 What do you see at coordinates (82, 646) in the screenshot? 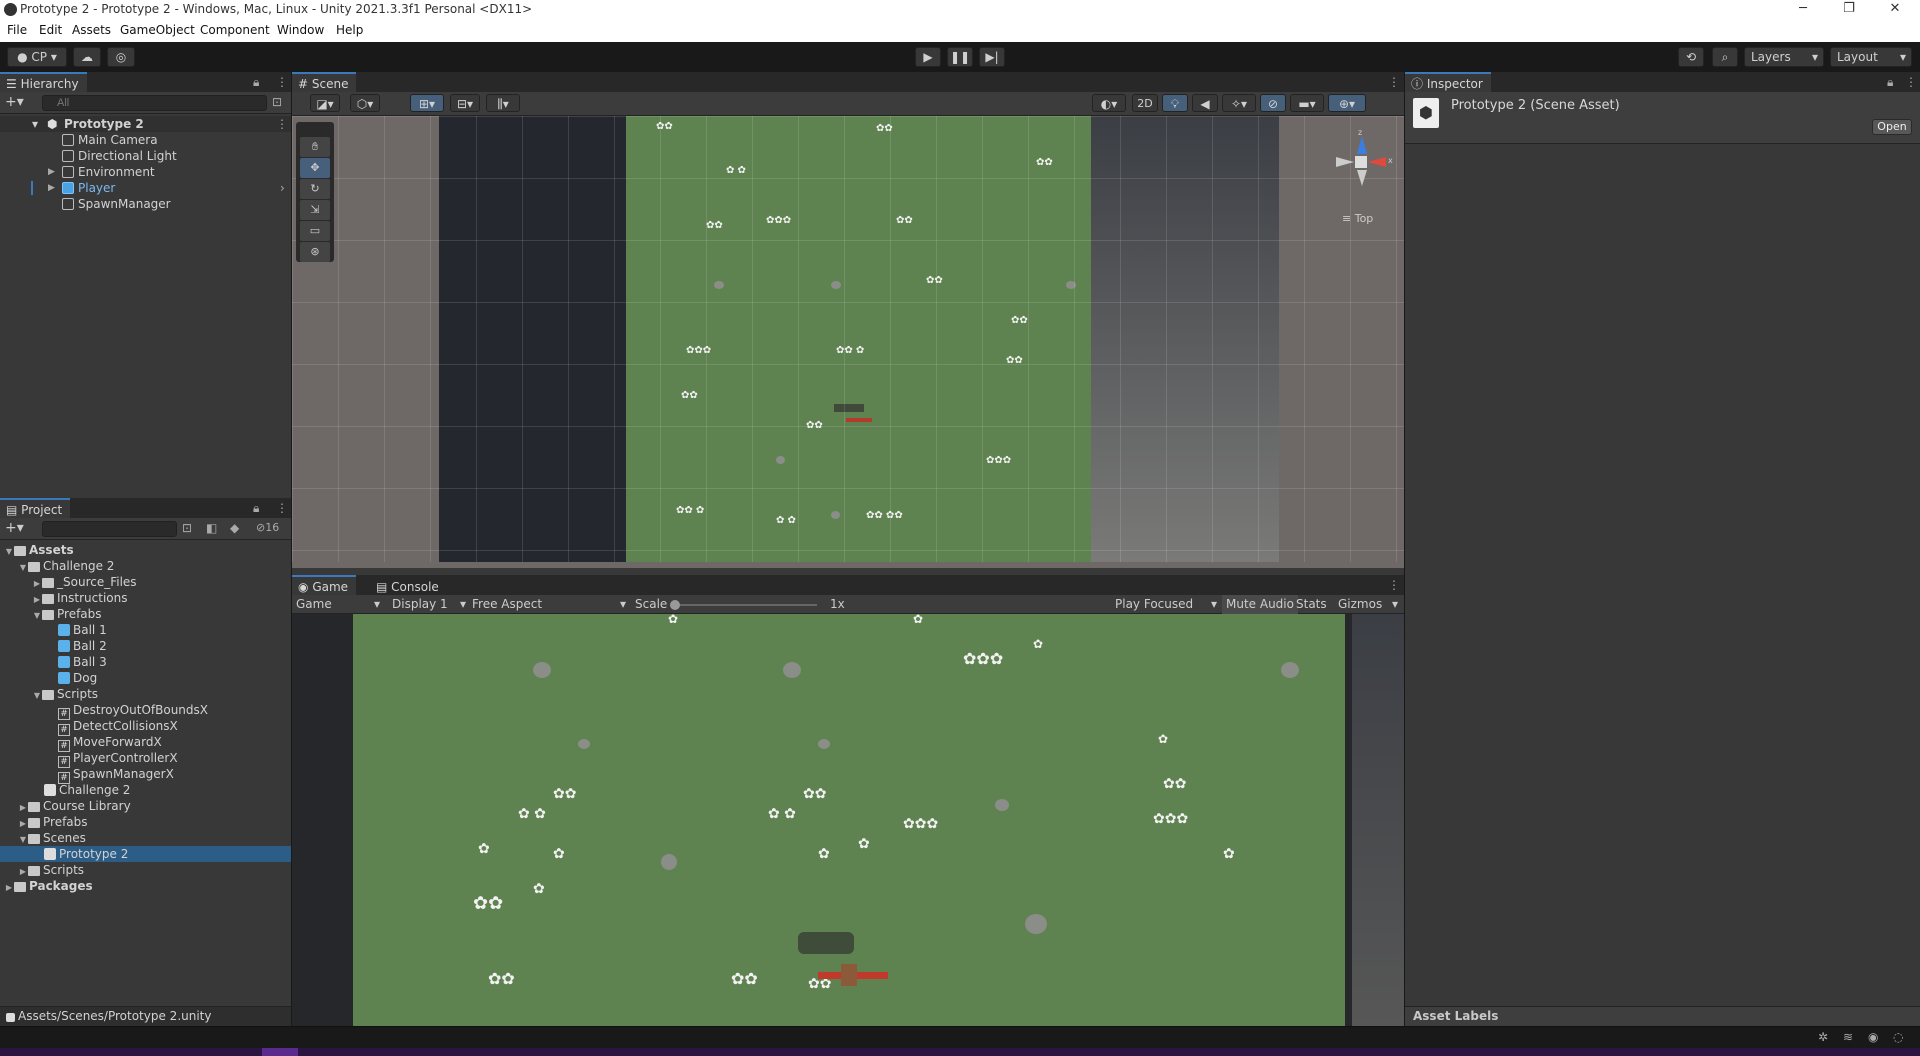
I see `tree-item: Ball 2` at bounding box center [82, 646].